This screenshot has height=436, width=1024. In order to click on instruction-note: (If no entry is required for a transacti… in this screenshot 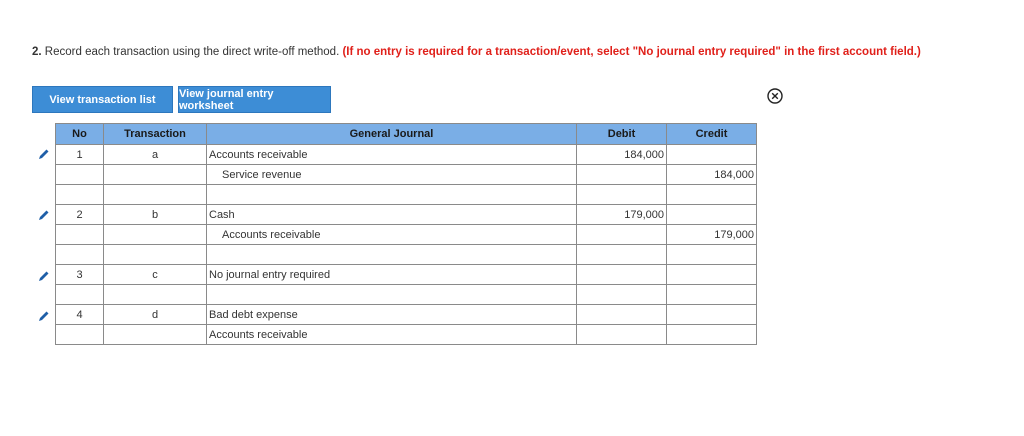, I will do `click(631, 52)`.